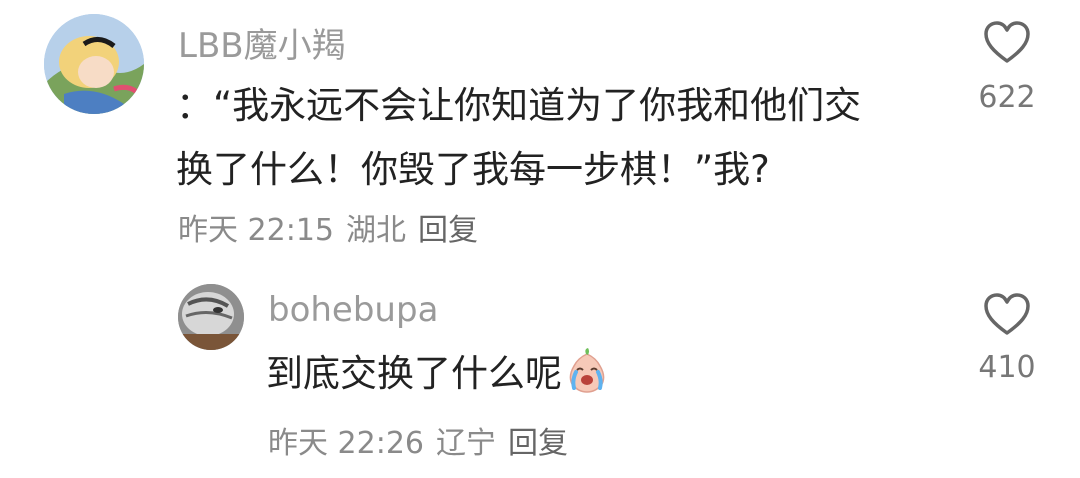 The width and height of the screenshot is (1080, 478). I want to click on comment-location: 辽宁, so click(466, 443).